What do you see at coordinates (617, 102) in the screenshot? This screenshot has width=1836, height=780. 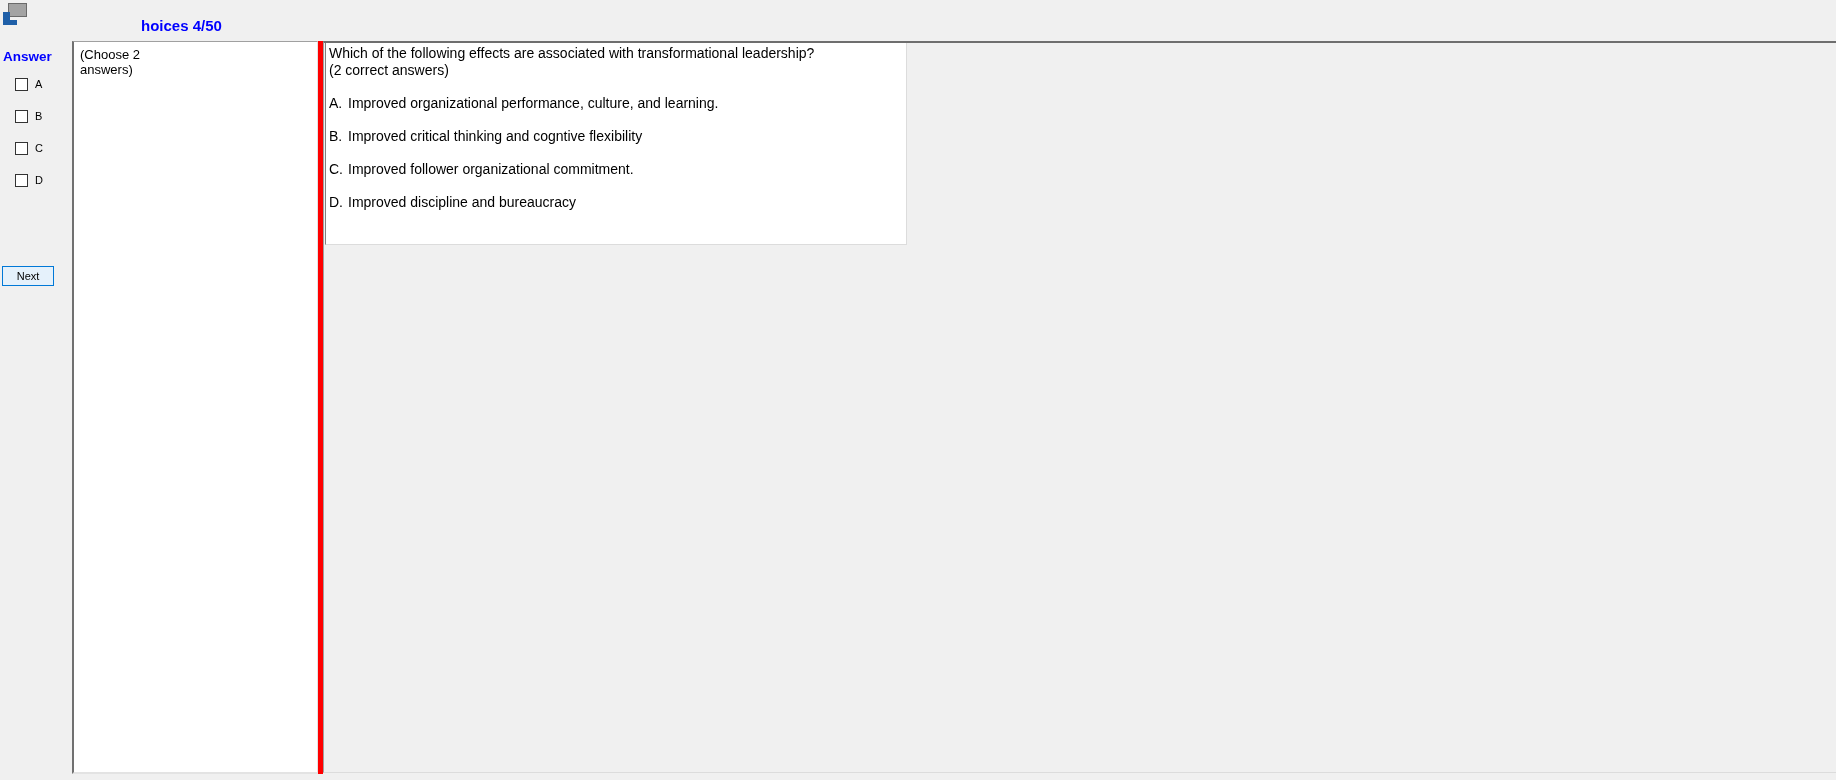 I see `answer-option: A. Improved organizational performance, culture, and learning.` at bounding box center [617, 102].